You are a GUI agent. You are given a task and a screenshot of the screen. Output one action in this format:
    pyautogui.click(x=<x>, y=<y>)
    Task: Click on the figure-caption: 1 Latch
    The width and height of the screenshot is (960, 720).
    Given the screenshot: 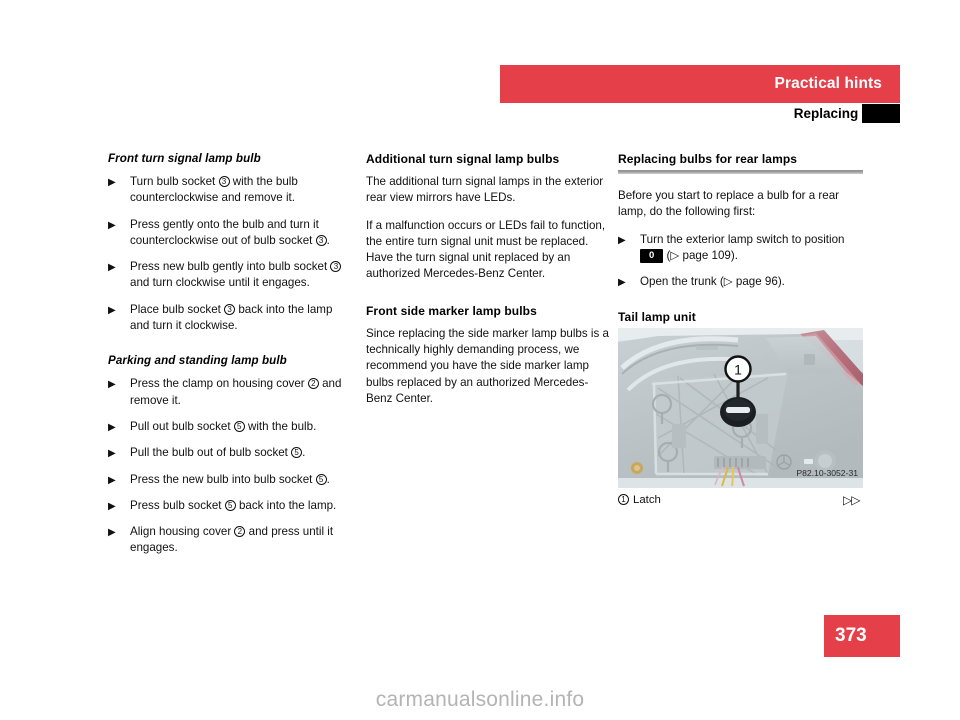 What is the action you would take?
    pyautogui.click(x=639, y=500)
    